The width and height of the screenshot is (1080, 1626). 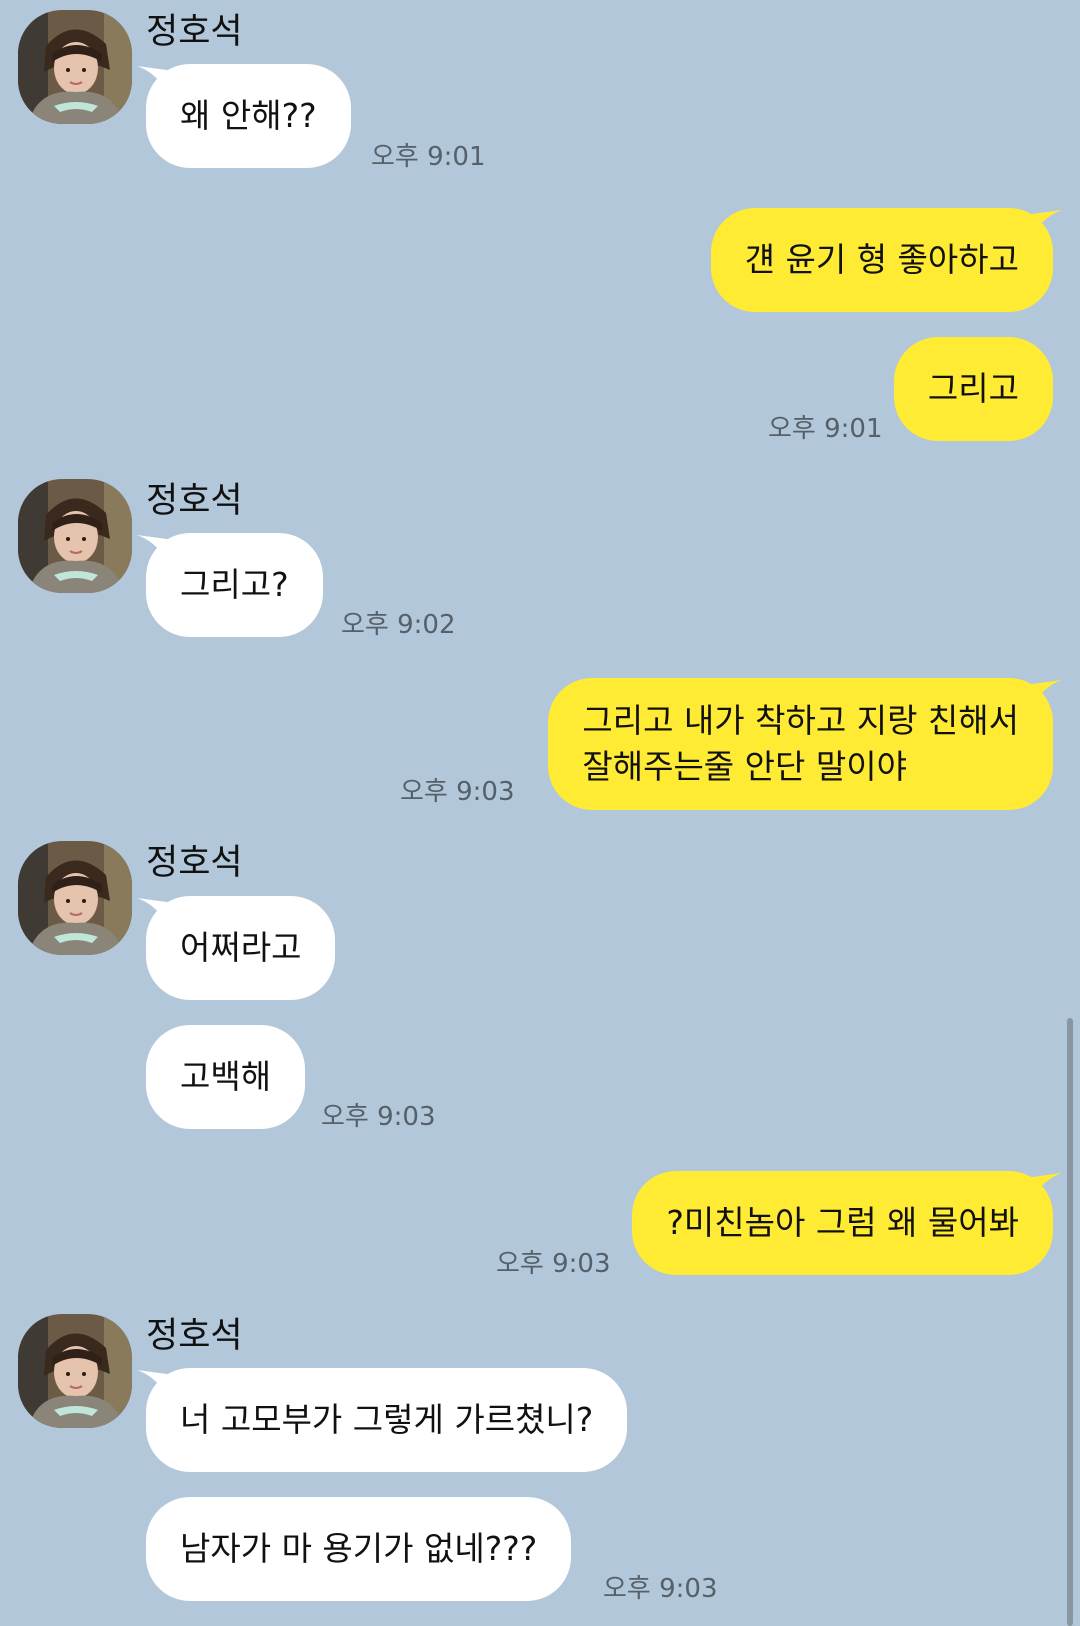 I want to click on message-bubble-in: 남자가 마 용기가 없네???, so click(x=359, y=1549).